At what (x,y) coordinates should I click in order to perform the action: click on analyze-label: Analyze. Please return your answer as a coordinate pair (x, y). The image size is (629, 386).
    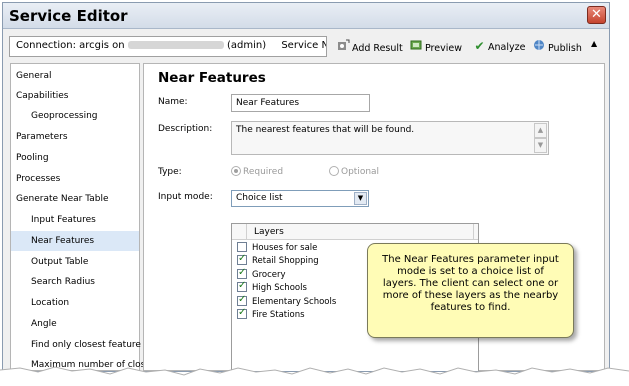
    Looking at the image, I should click on (507, 47).